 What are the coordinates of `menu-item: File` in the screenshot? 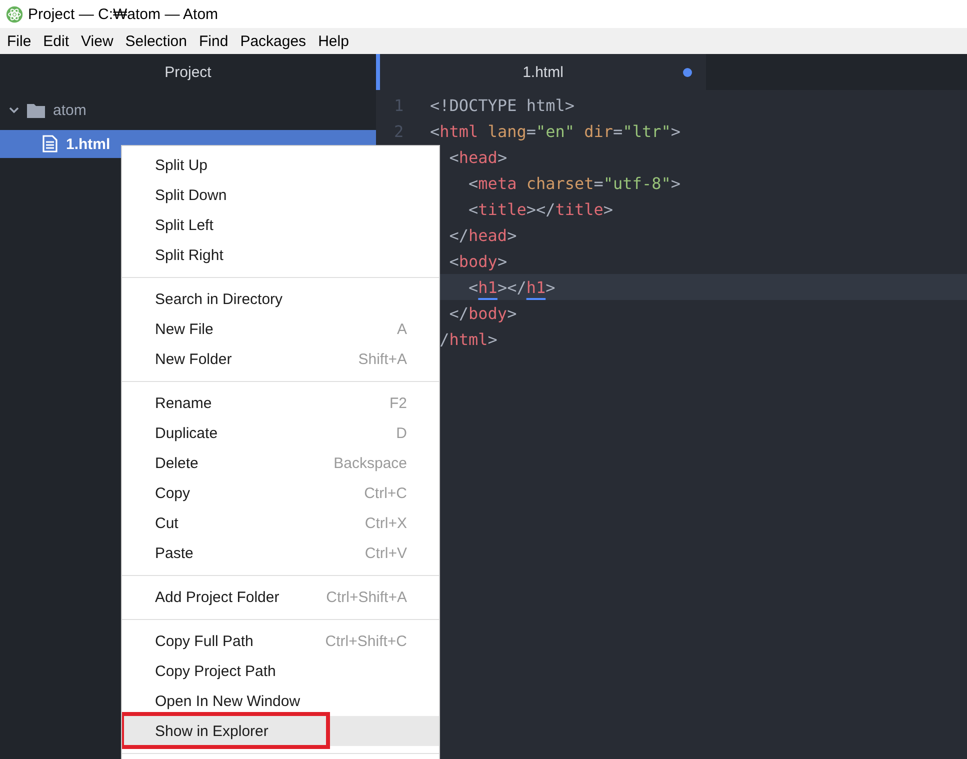 It's located at (19, 41).